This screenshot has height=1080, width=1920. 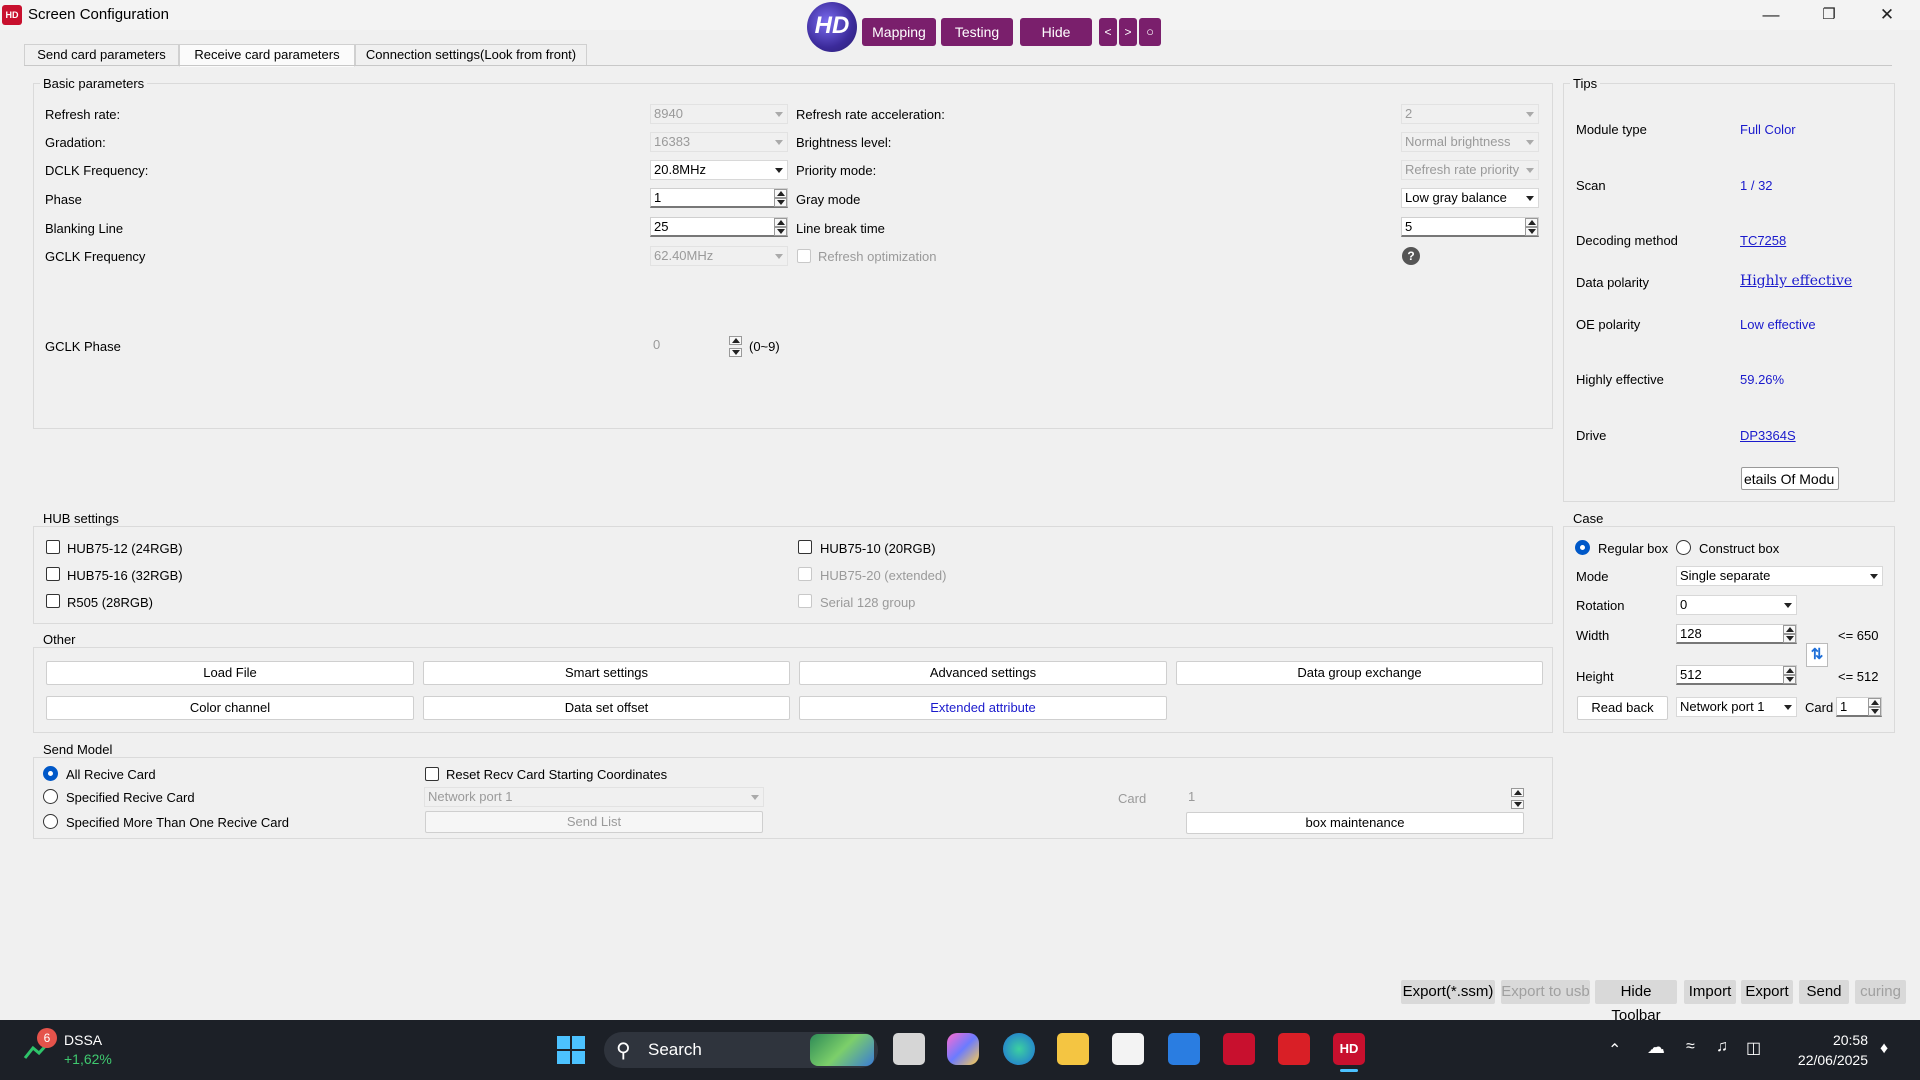 I want to click on cloud-icon: ☁, so click(x=1656, y=1047).